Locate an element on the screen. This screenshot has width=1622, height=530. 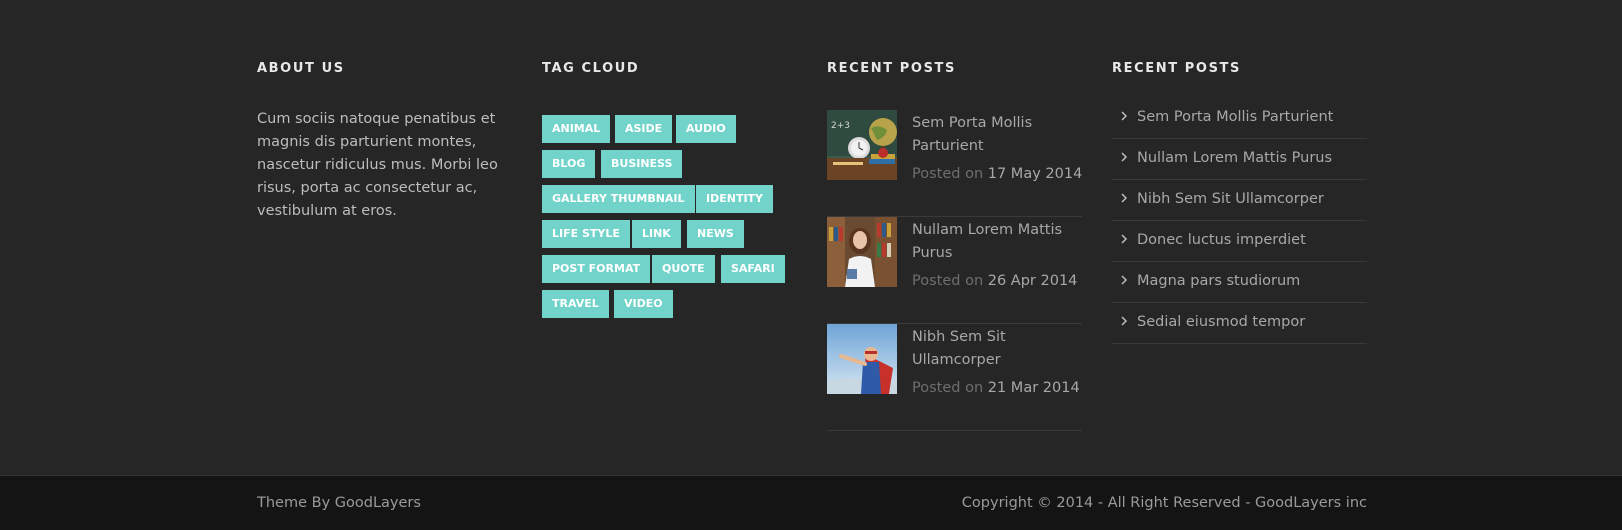
list-item: Magna pars studiorum is located at coordinates (1239, 282).